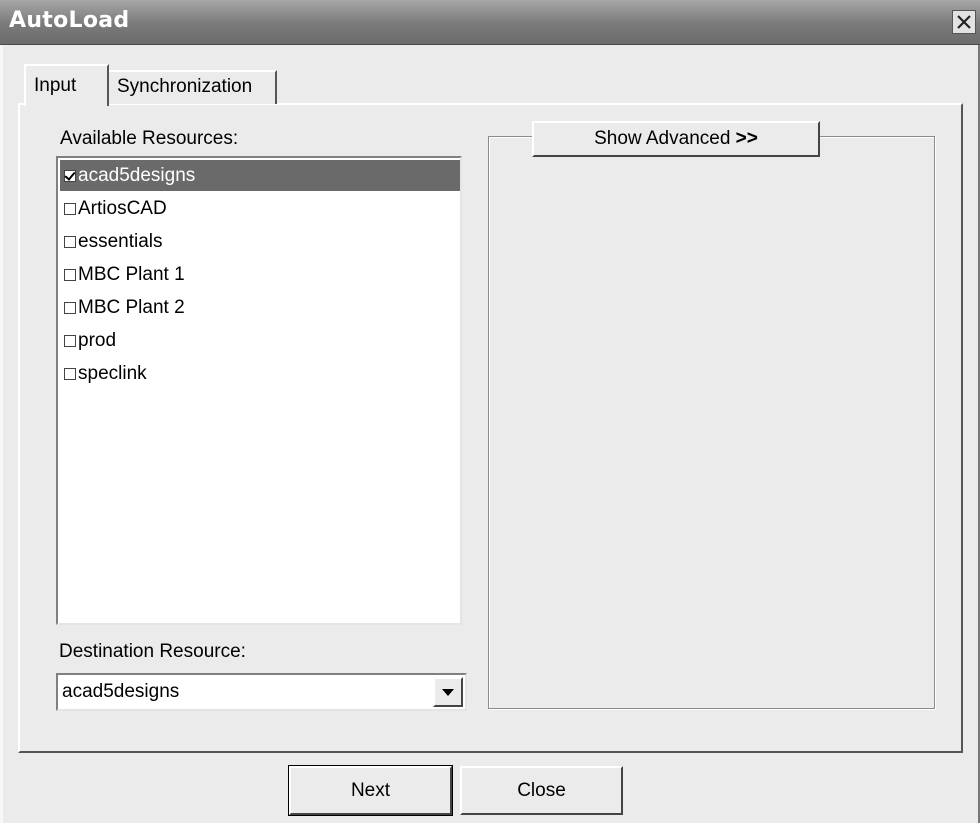  I want to click on list-item: acad5designs, so click(260, 175).